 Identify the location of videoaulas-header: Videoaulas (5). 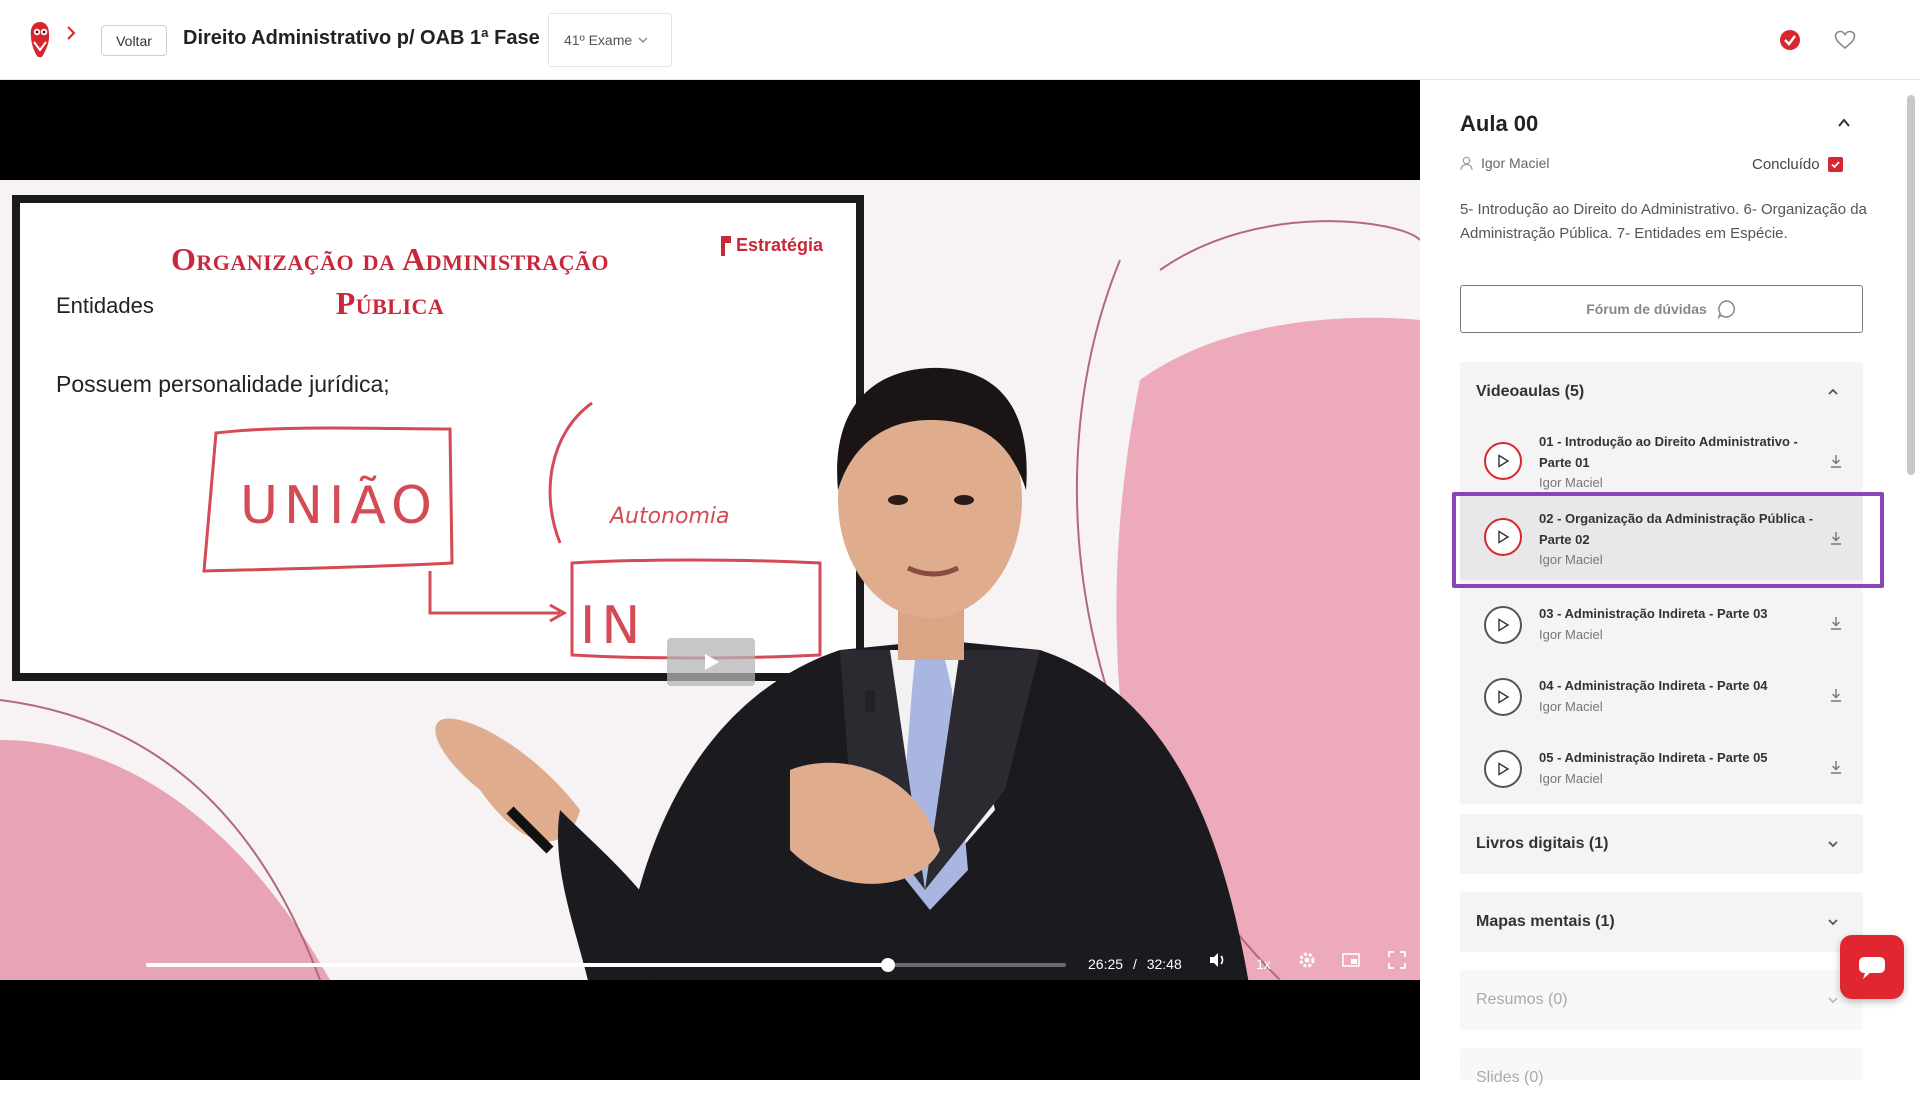
(1530, 392).